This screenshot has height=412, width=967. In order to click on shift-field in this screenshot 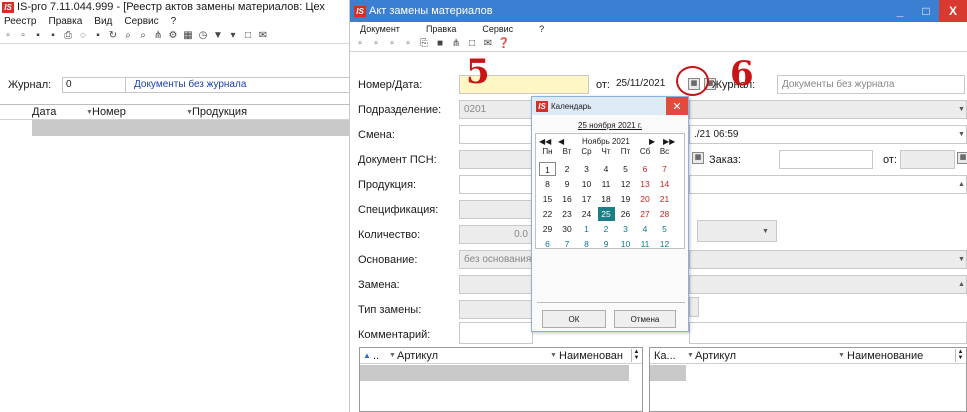, I will do `click(496, 134)`.